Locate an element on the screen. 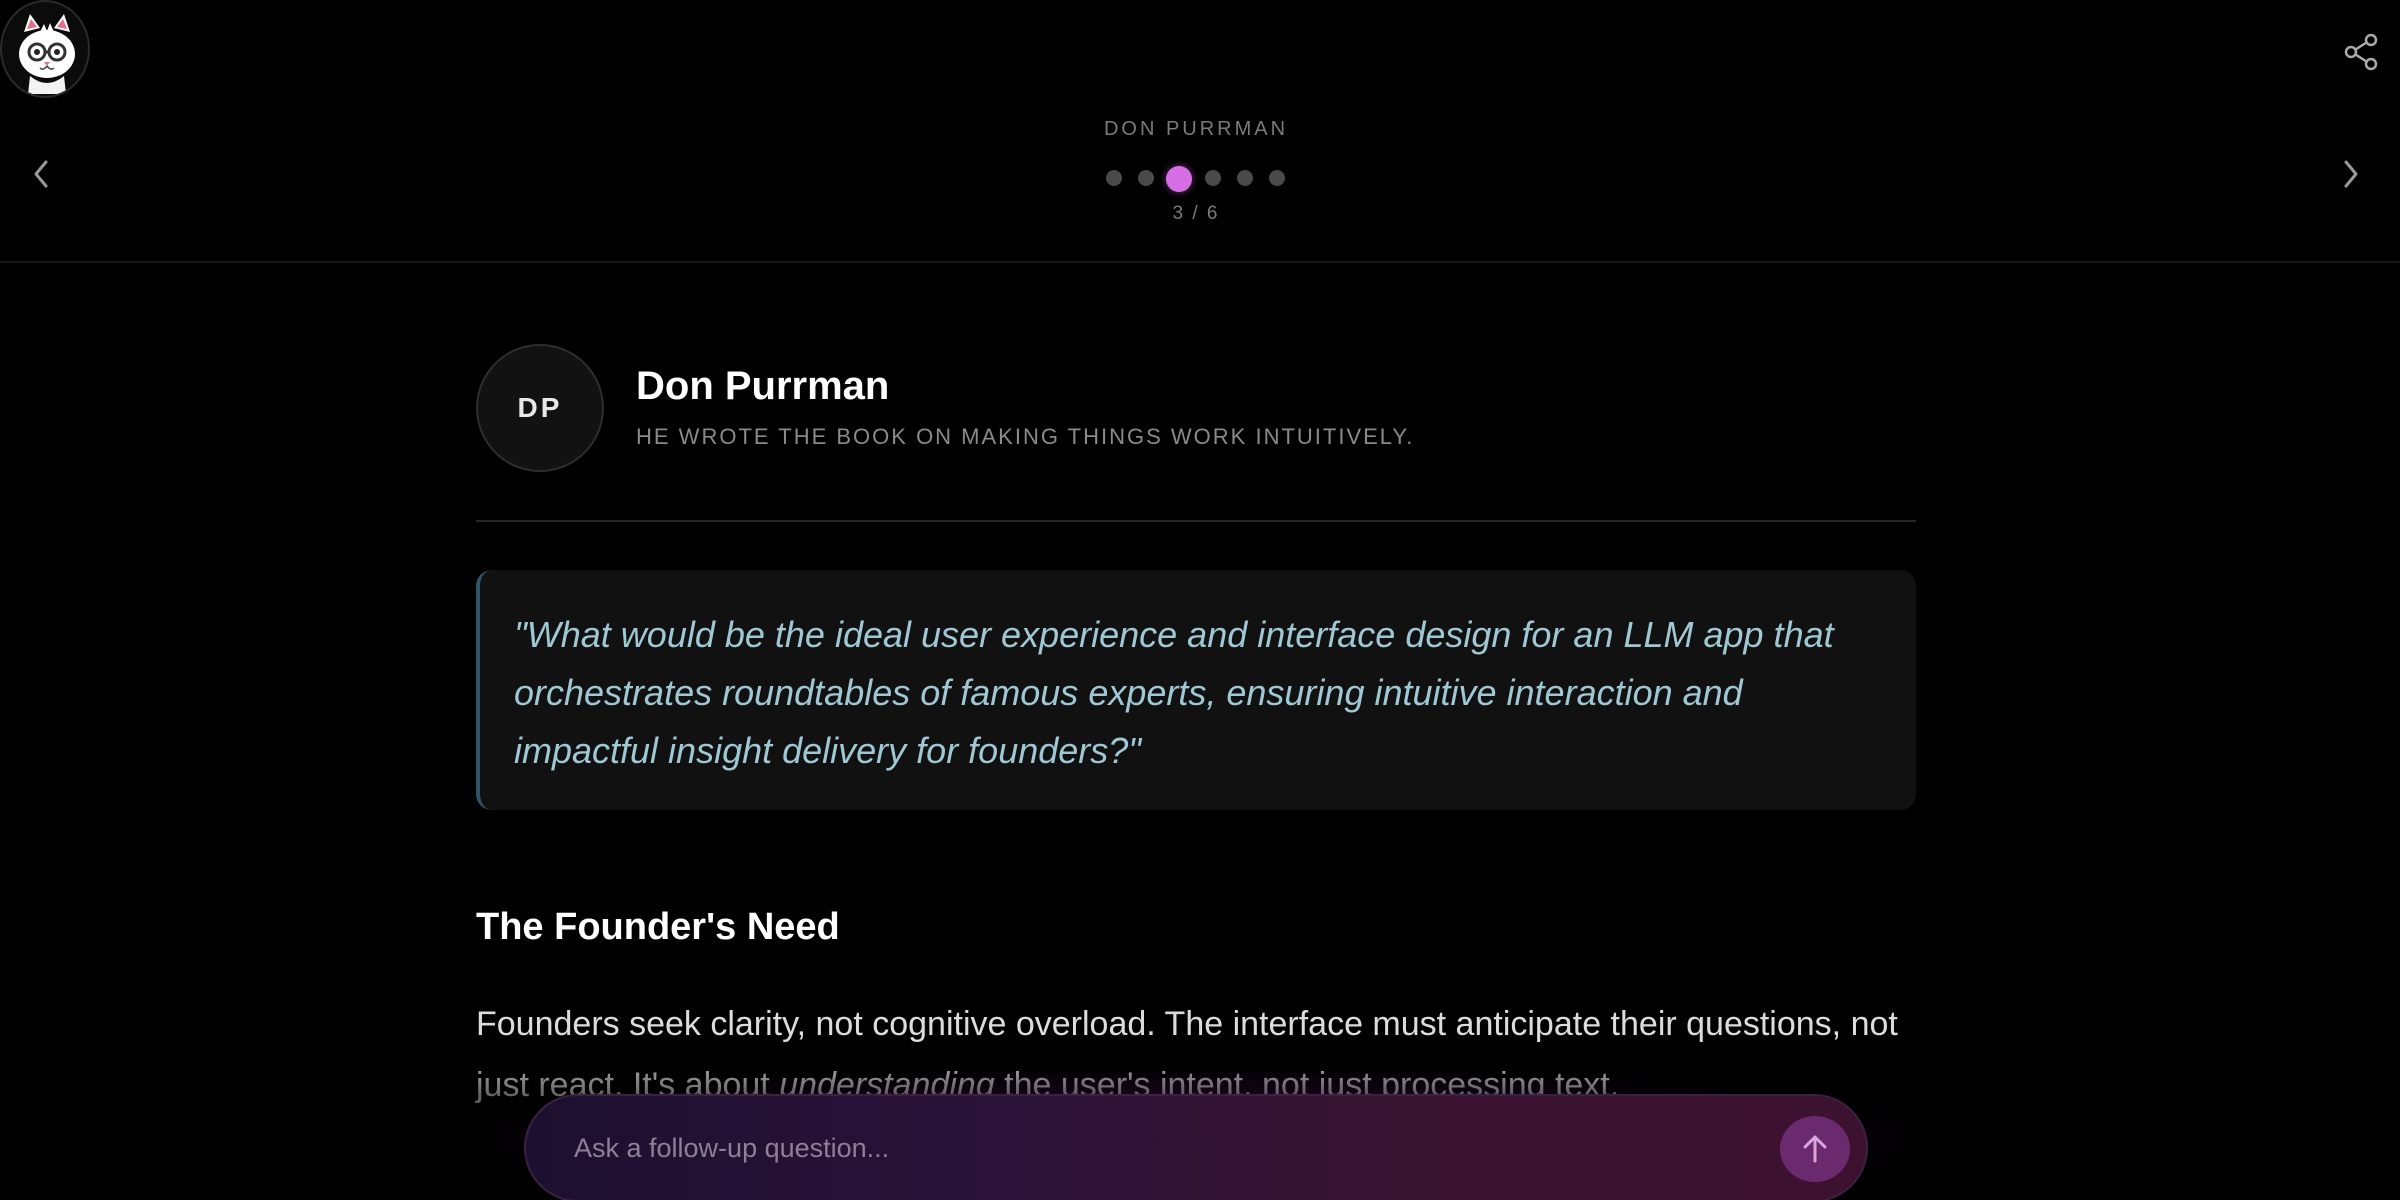  expert-carousel: DON PURRMAN 3 / 6 is located at coordinates (1196, 174).